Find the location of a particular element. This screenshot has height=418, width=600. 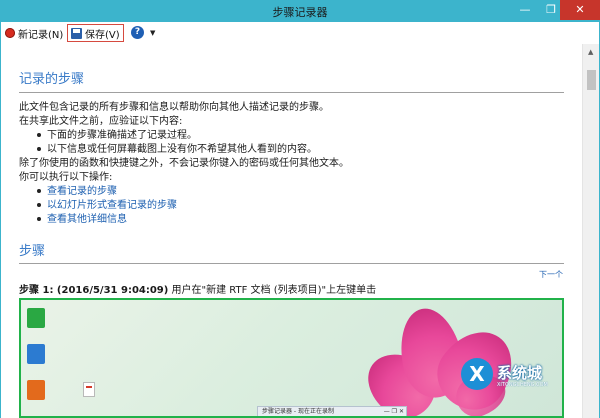

actions-intro: 你可以执行以下操作: is located at coordinates (66, 177).